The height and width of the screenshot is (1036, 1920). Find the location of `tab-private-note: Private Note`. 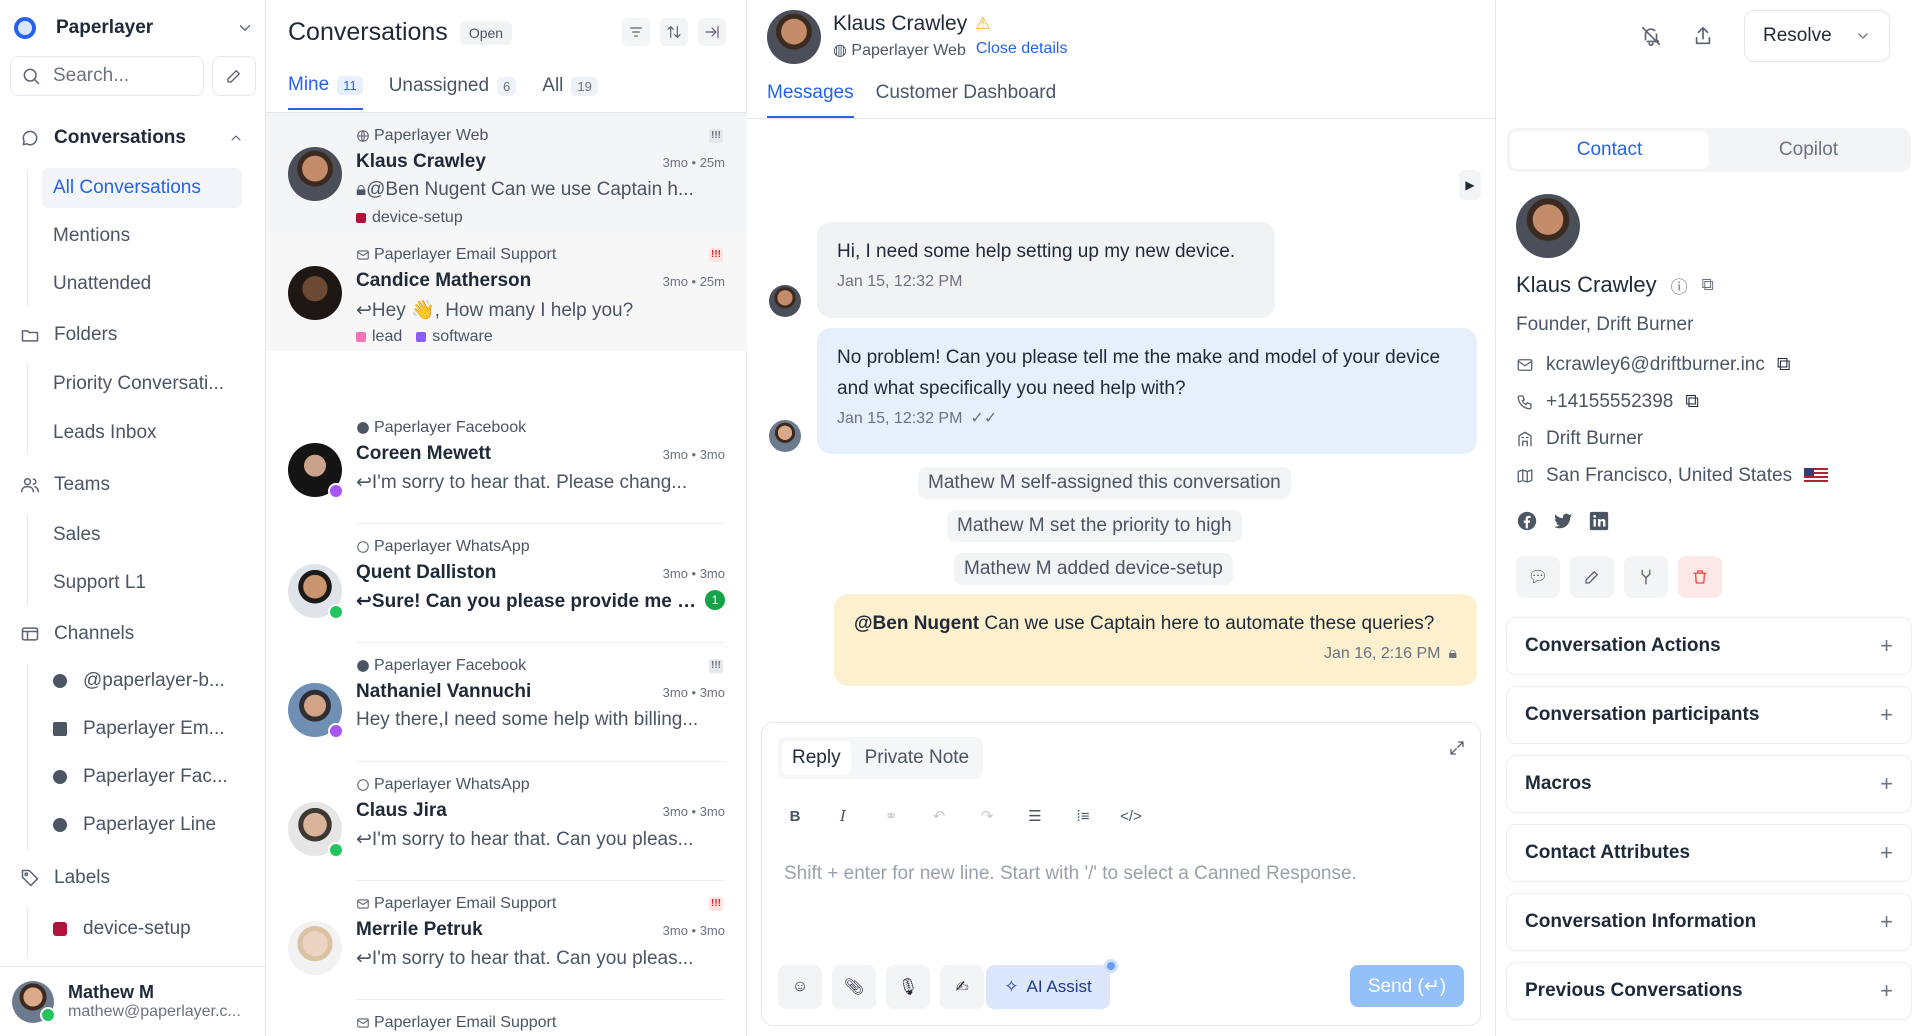

tab-private-note: Private Note is located at coordinates (917, 758).